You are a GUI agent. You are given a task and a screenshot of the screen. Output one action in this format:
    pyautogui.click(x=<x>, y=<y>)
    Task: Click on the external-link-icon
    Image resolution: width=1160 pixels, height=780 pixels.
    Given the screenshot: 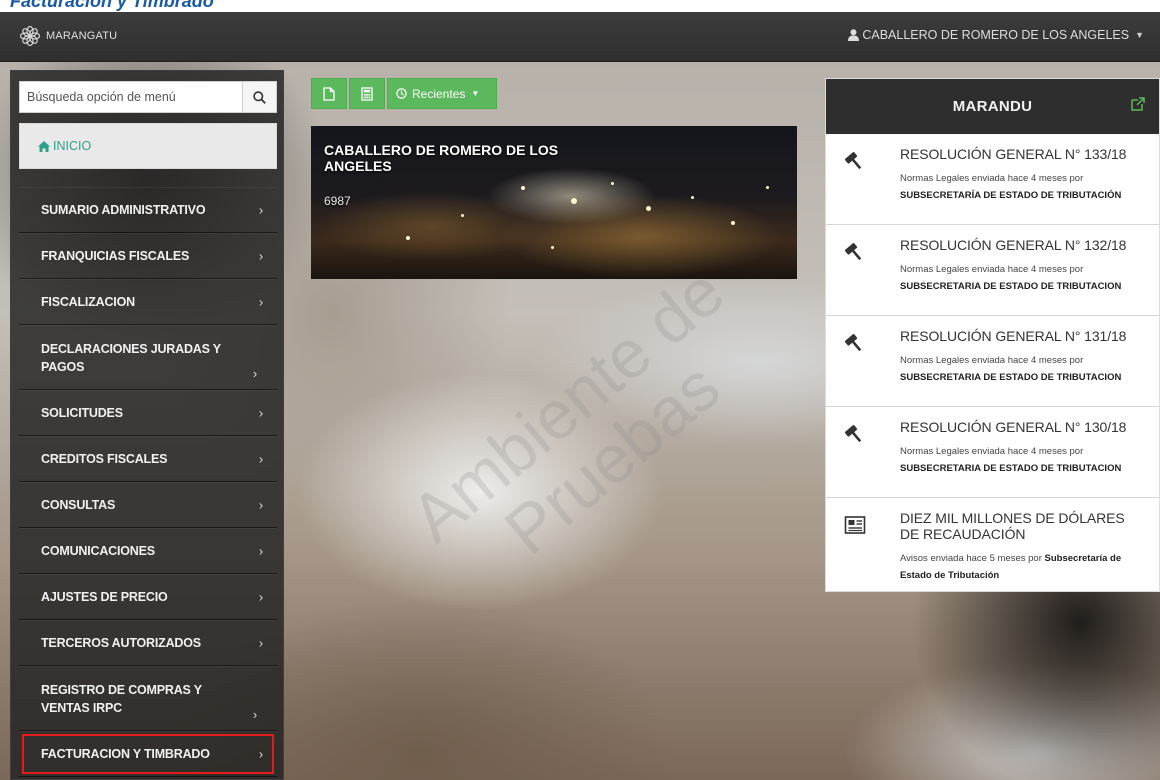 What is the action you would take?
    pyautogui.click(x=1138, y=104)
    